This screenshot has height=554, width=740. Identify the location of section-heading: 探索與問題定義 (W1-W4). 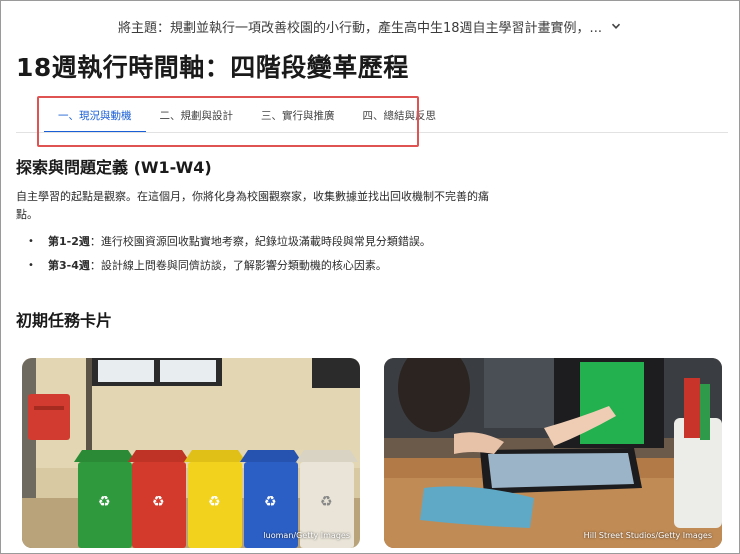
(114, 167).